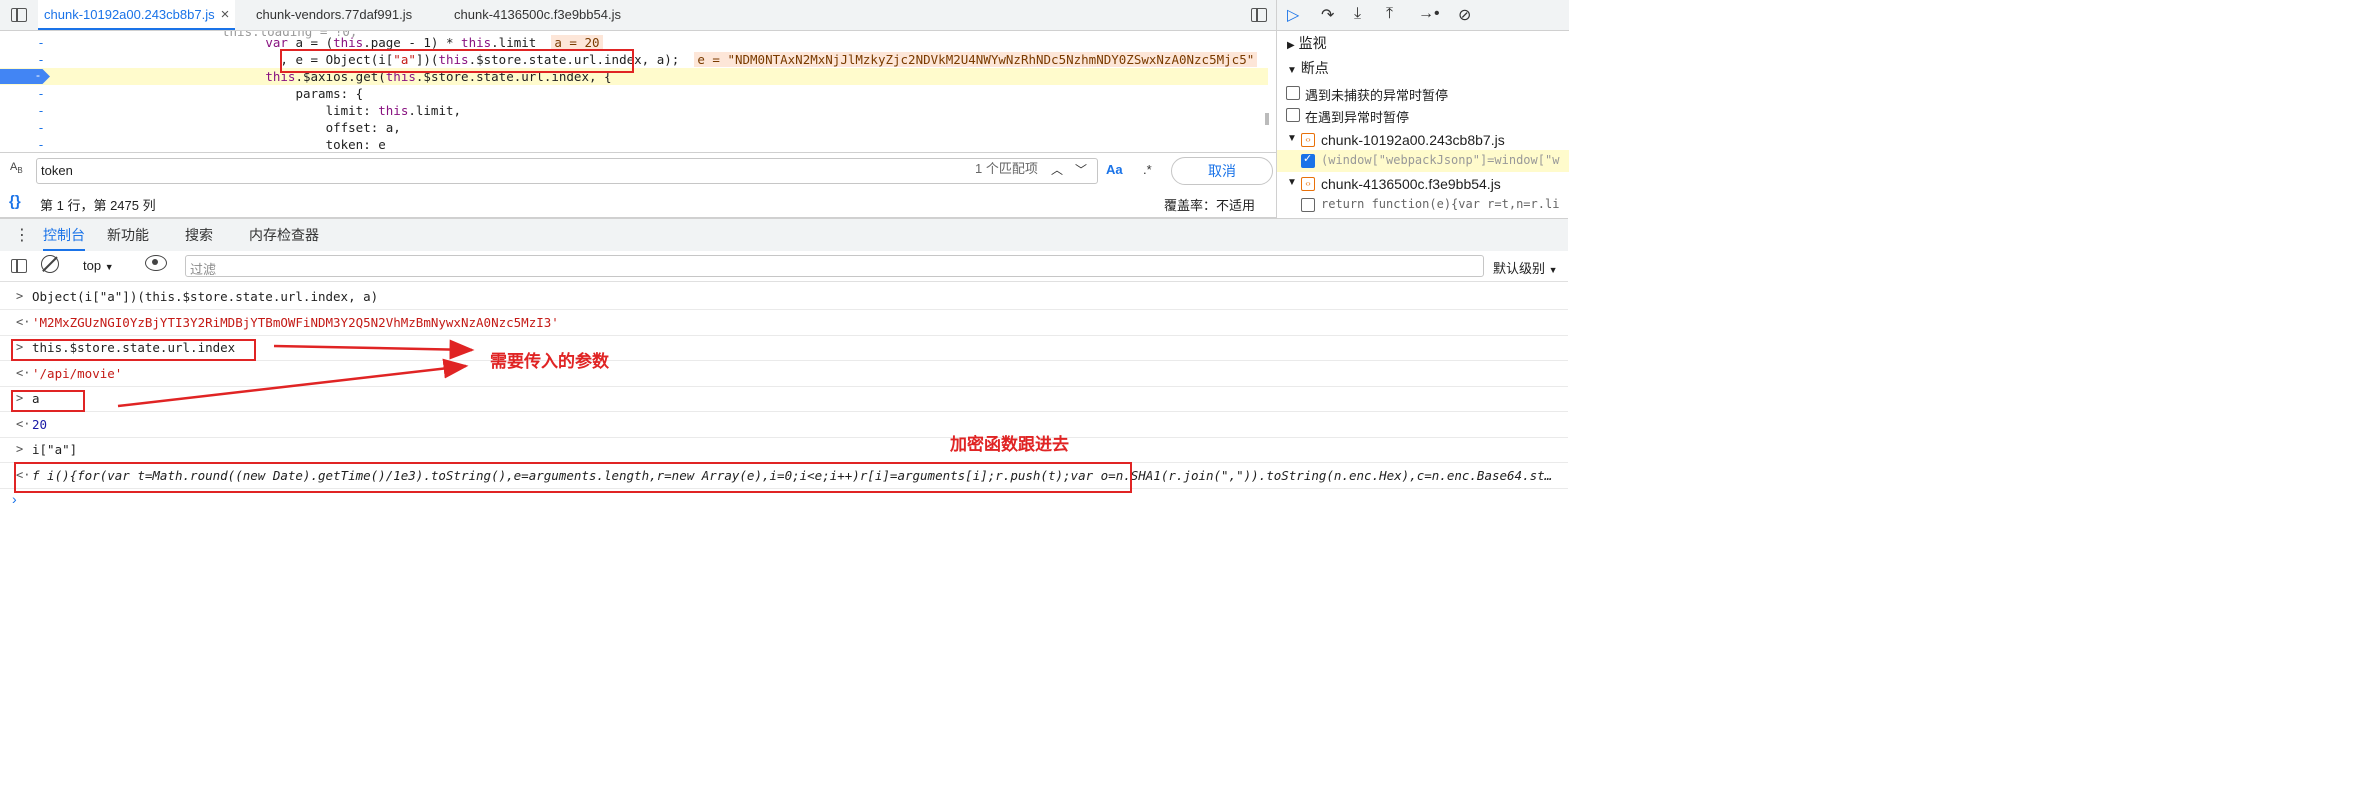 Image resolution: width=2377 pixels, height=808 pixels. Describe the element at coordinates (634, 110) in the screenshot. I see `code-line: - limit: this.limit,` at that location.